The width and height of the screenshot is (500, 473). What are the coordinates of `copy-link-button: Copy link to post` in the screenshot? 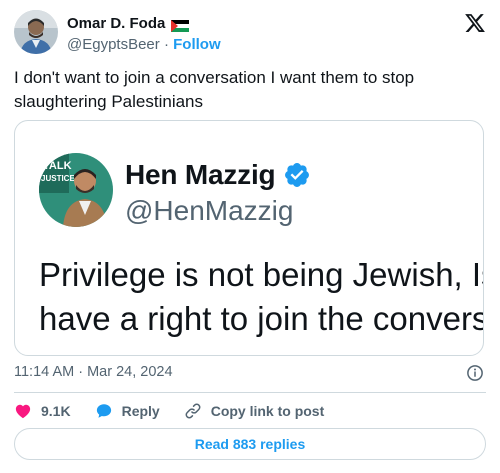 It's located at (254, 411).